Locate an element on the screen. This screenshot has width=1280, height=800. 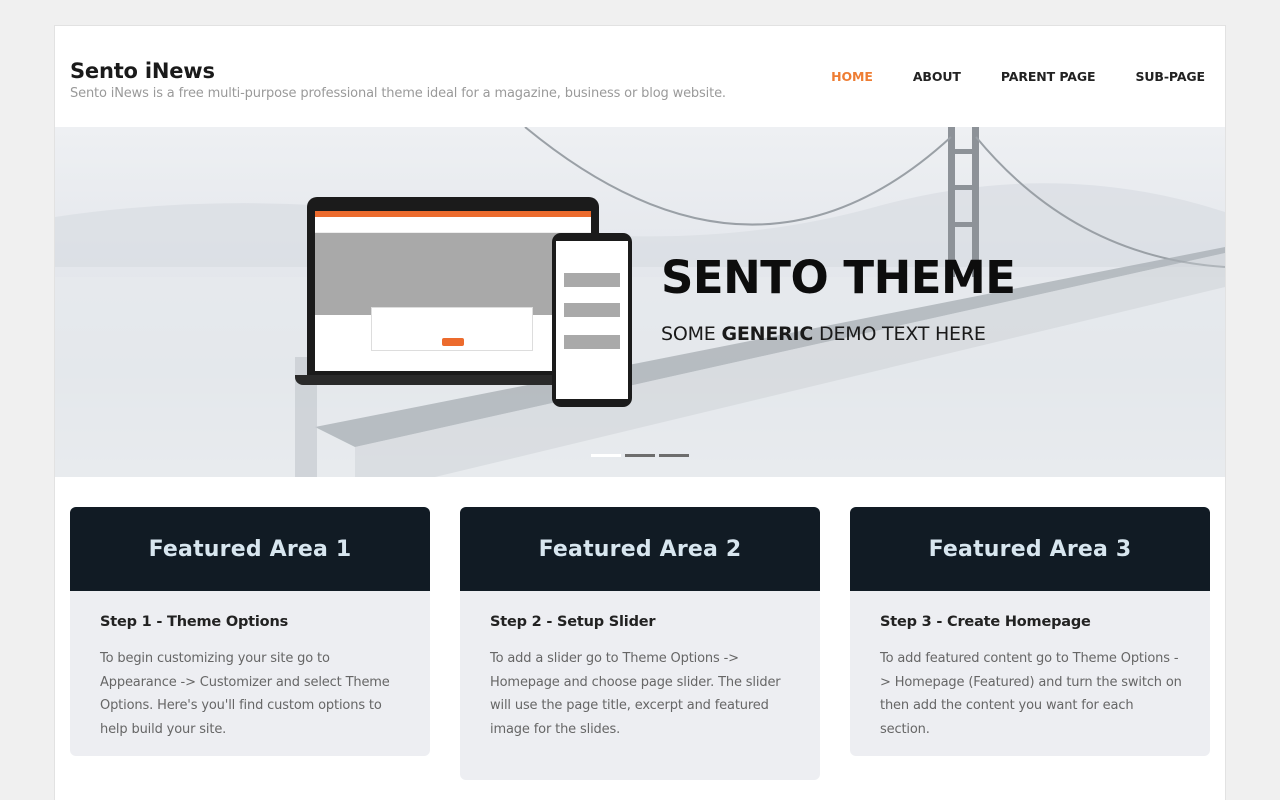
slider-pagination is located at coordinates (642, 455).